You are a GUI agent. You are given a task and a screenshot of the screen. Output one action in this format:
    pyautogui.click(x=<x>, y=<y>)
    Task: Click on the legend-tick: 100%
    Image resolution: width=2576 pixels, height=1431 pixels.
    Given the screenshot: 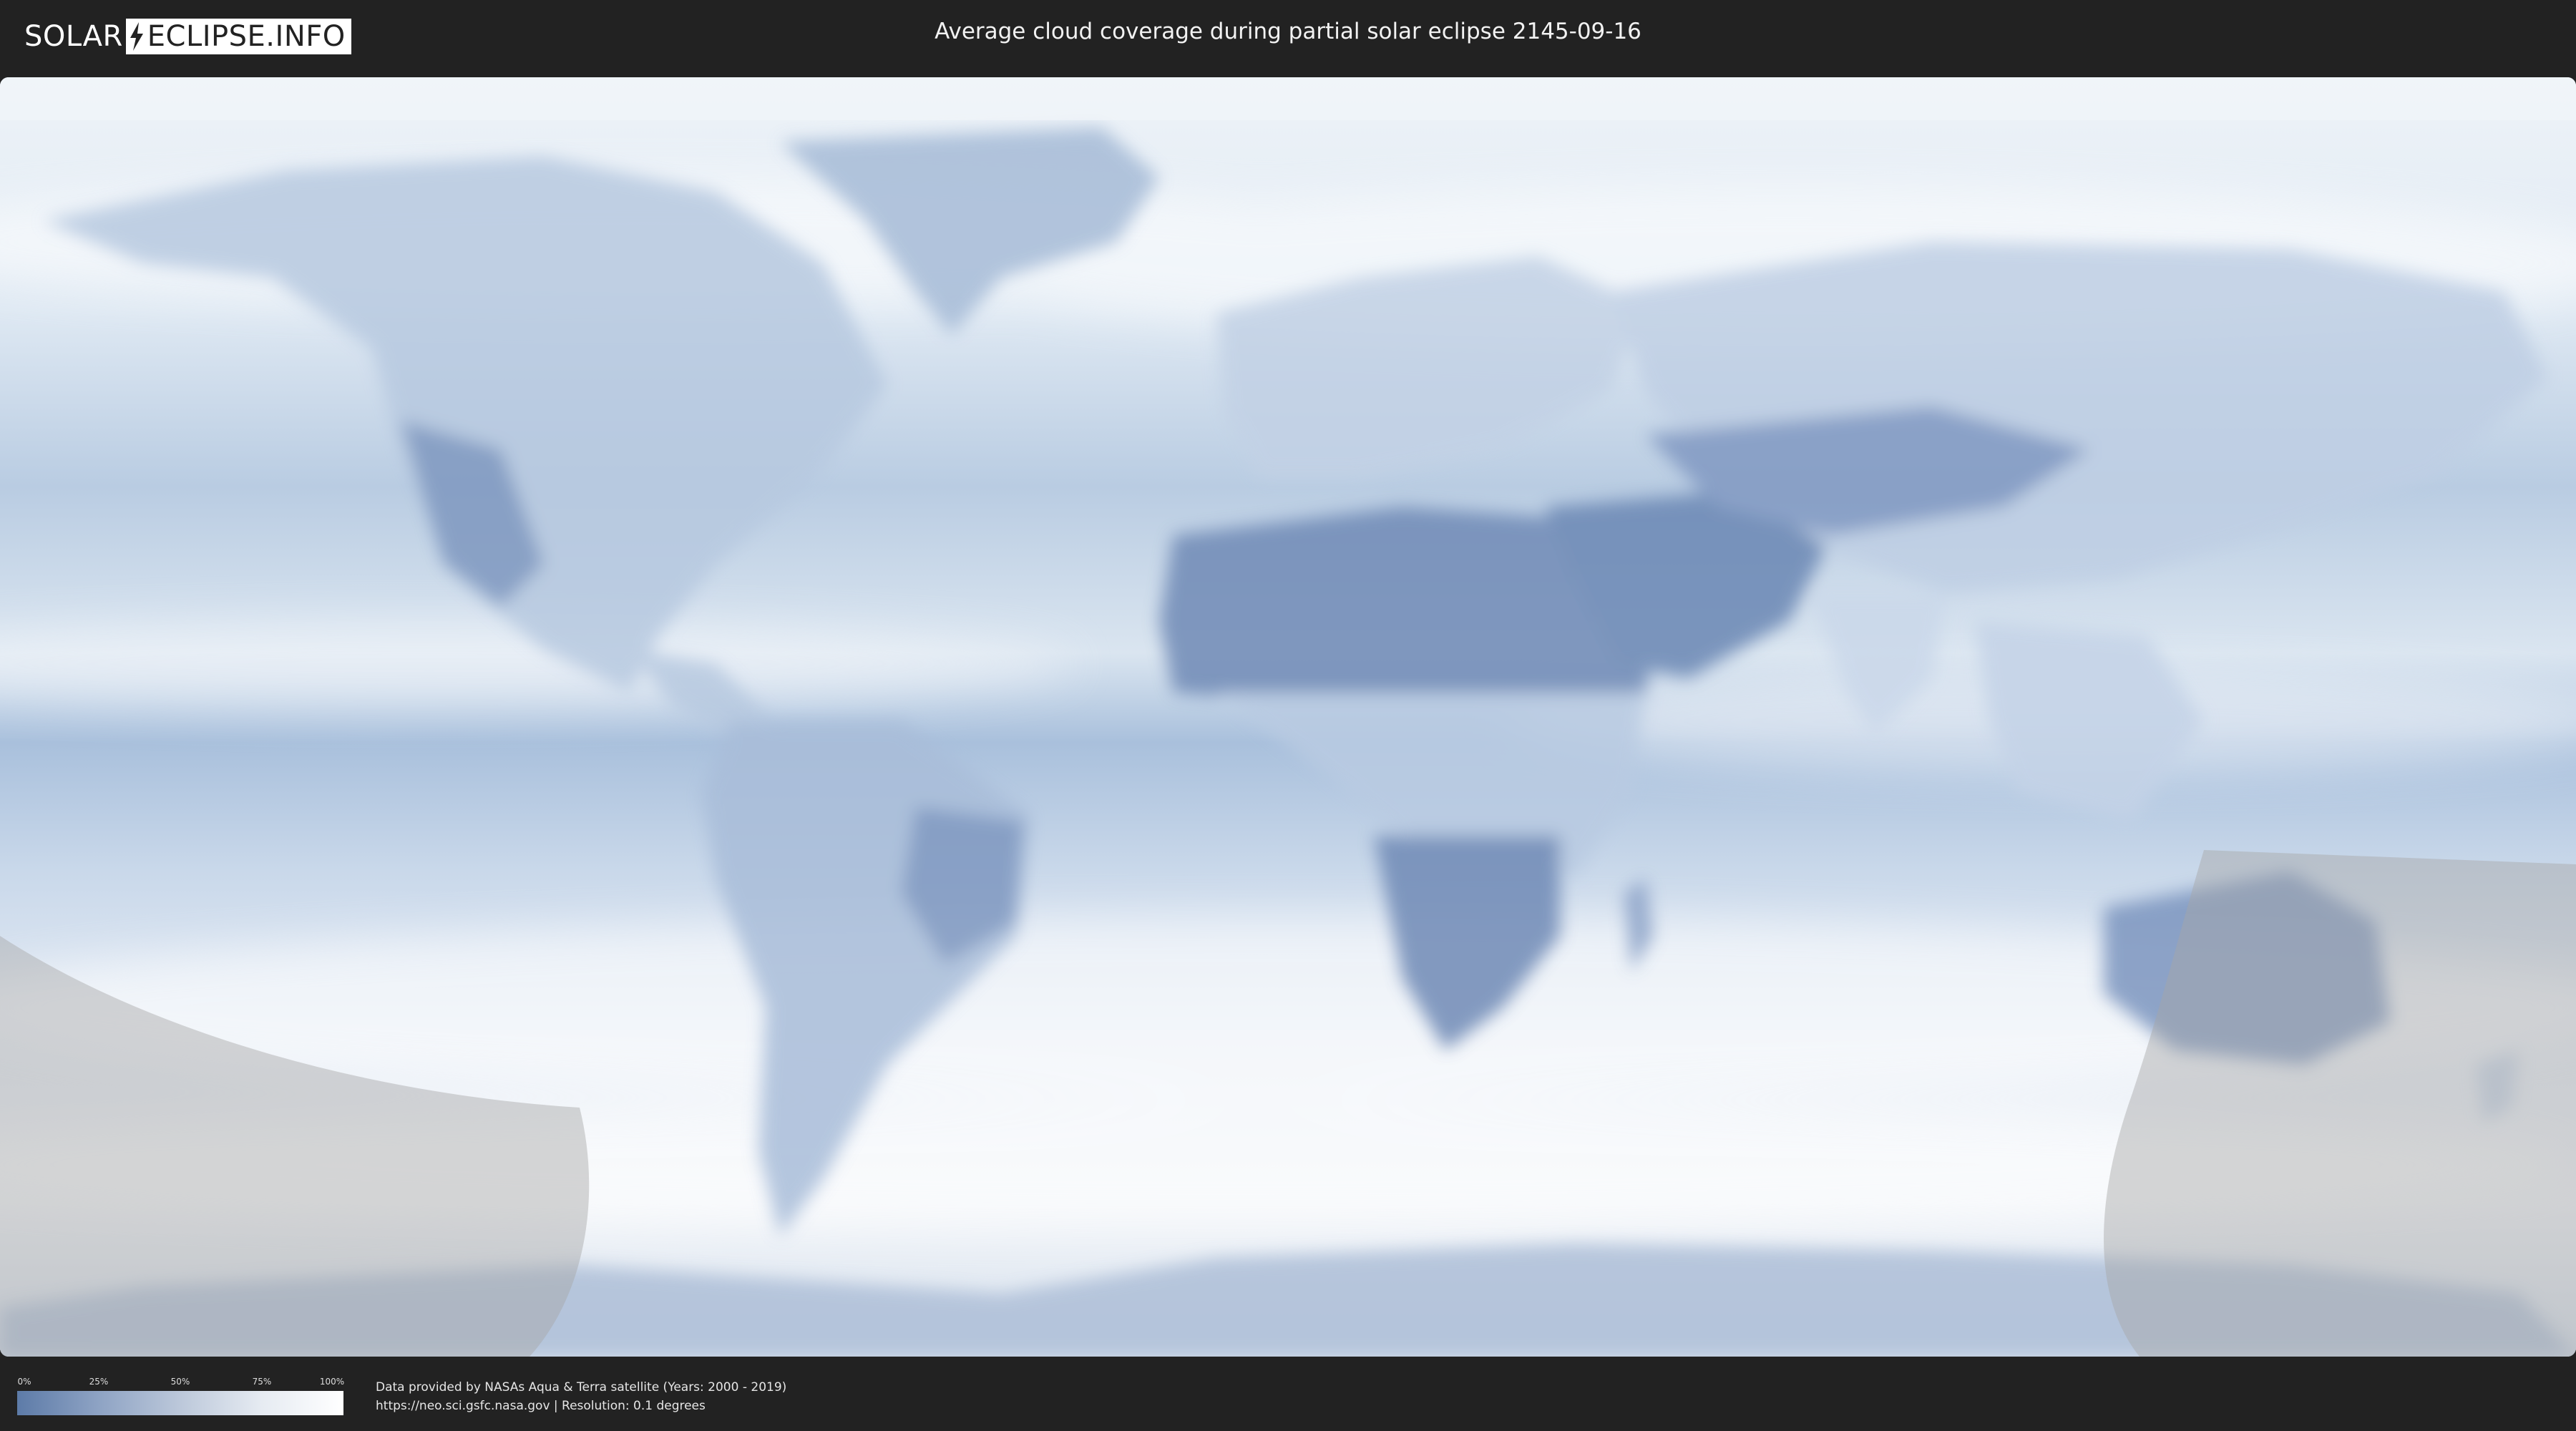 What is the action you would take?
    pyautogui.click(x=332, y=1382)
    